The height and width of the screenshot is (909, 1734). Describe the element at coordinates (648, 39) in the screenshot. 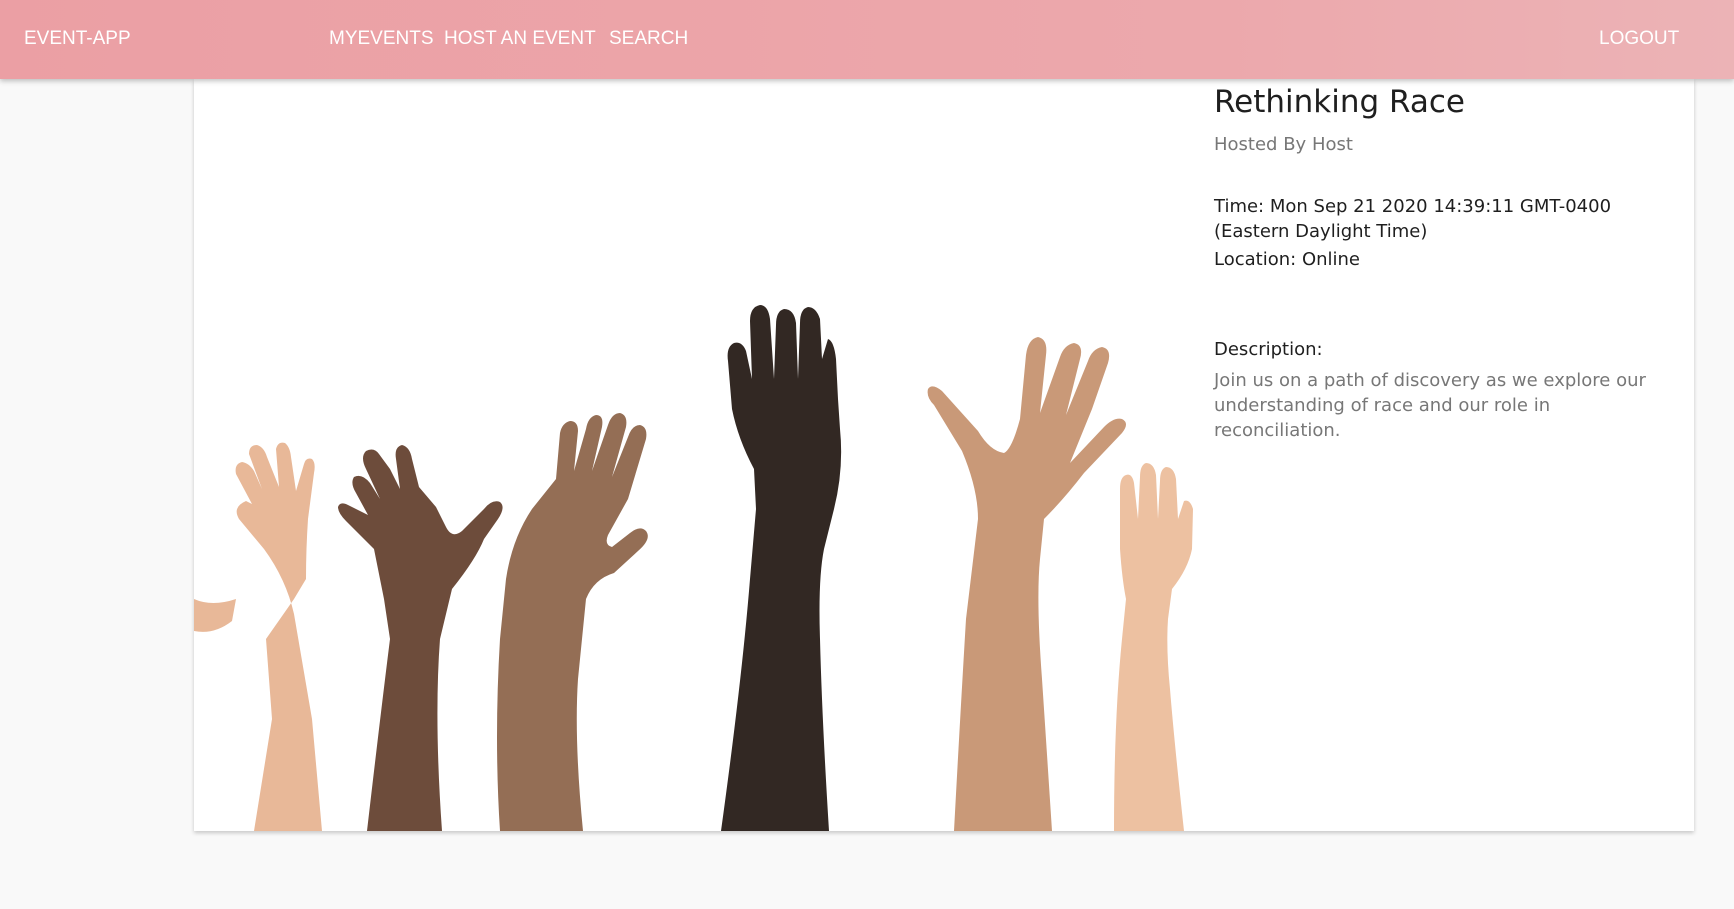

I see `nav-link-search: SEARCH` at that location.